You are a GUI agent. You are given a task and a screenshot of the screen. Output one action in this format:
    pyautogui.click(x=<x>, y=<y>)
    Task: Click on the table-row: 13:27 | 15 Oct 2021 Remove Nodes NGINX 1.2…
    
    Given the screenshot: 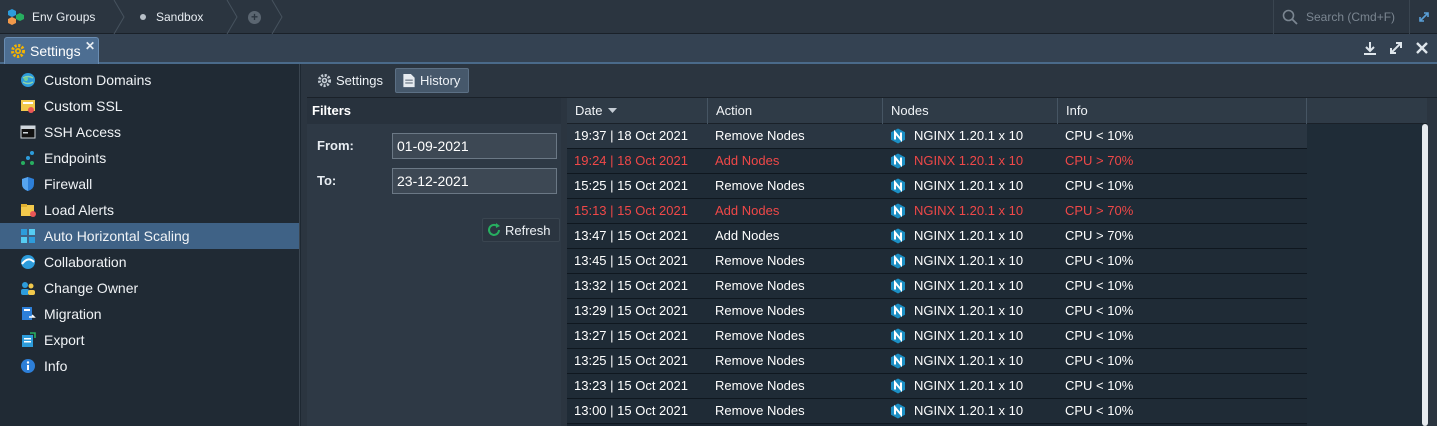 What is the action you would take?
    pyautogui.click(x=937, y=336)
    